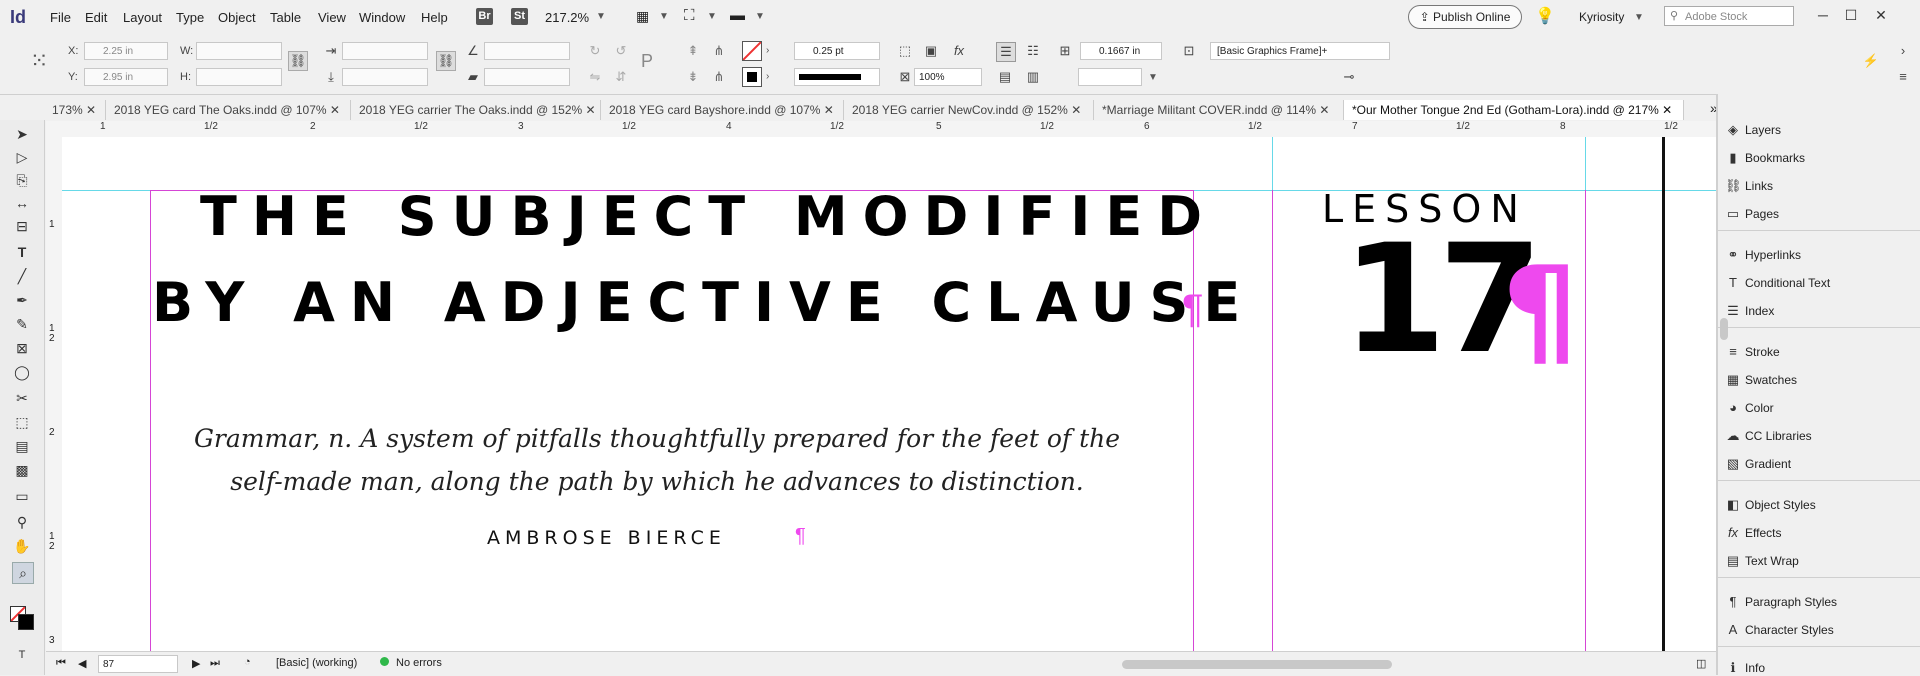 The width and height of the screenshot is (1920, 676). I want to click on minimize-button: ─, so click(1823, 16).